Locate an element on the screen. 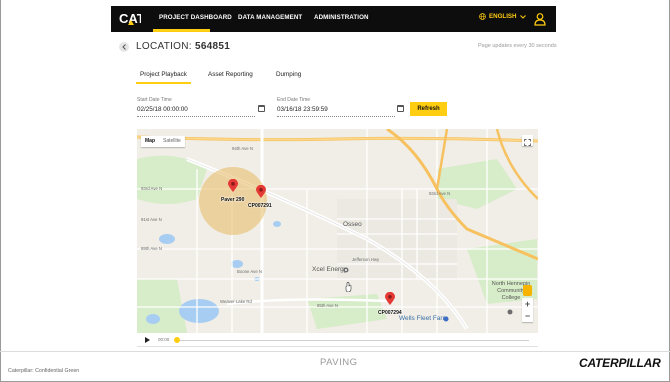  fullscreen-button is located at coordinates (527, 140).